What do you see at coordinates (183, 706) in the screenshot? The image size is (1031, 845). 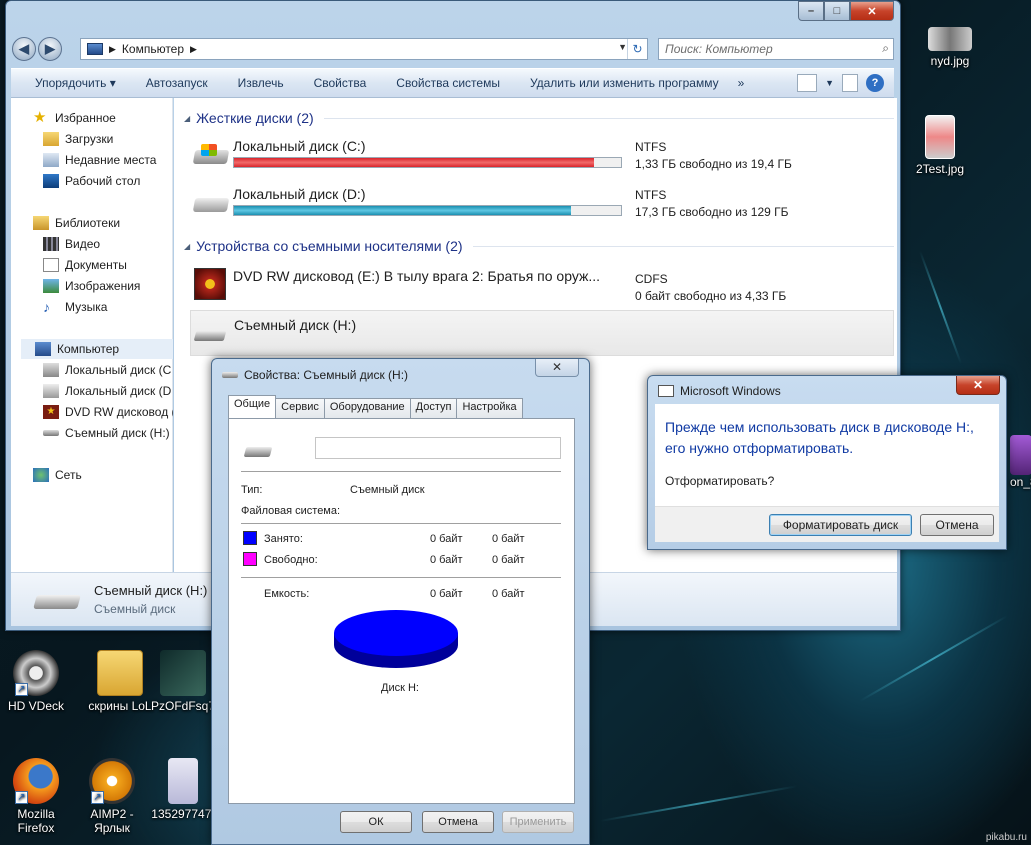 I see `desktop-icon-label: PzOFdFsq7` at bounding box center [183, 706].